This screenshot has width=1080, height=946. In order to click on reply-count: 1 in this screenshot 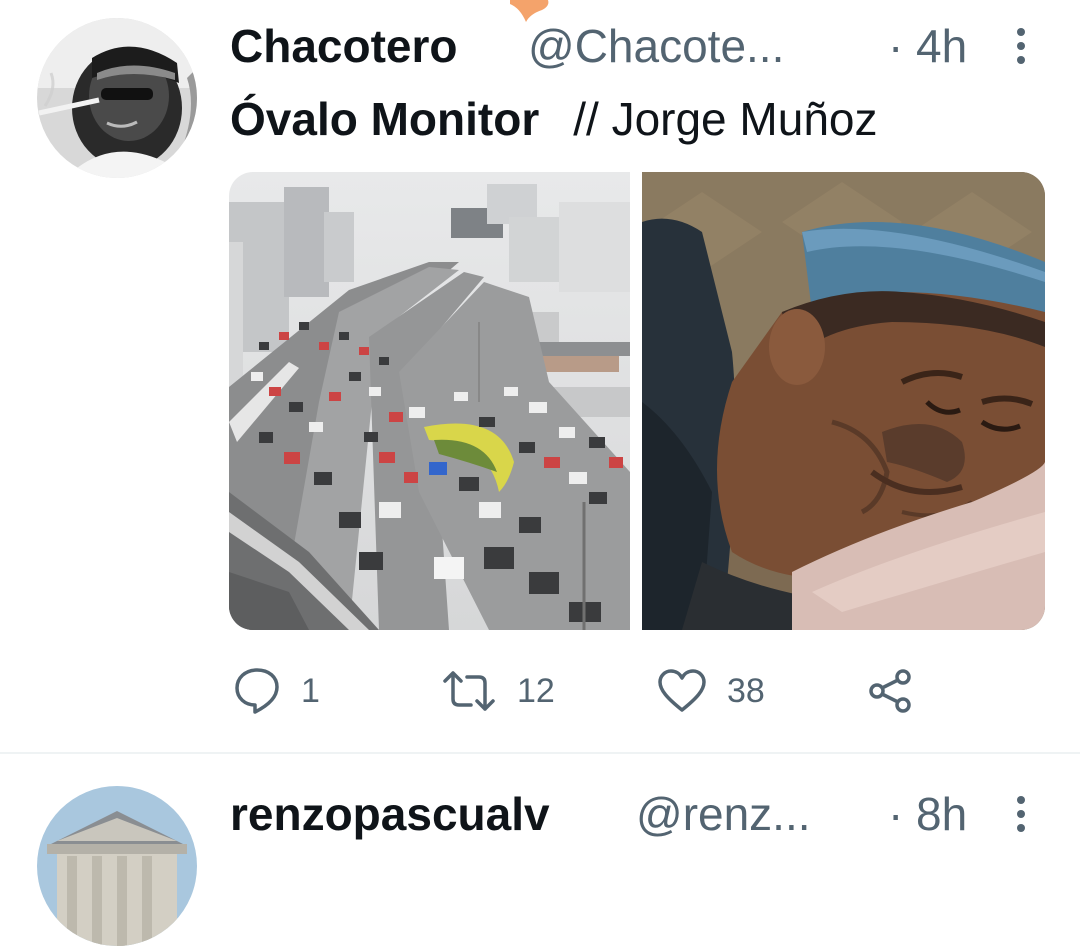, I will do `click(310, 690)`.